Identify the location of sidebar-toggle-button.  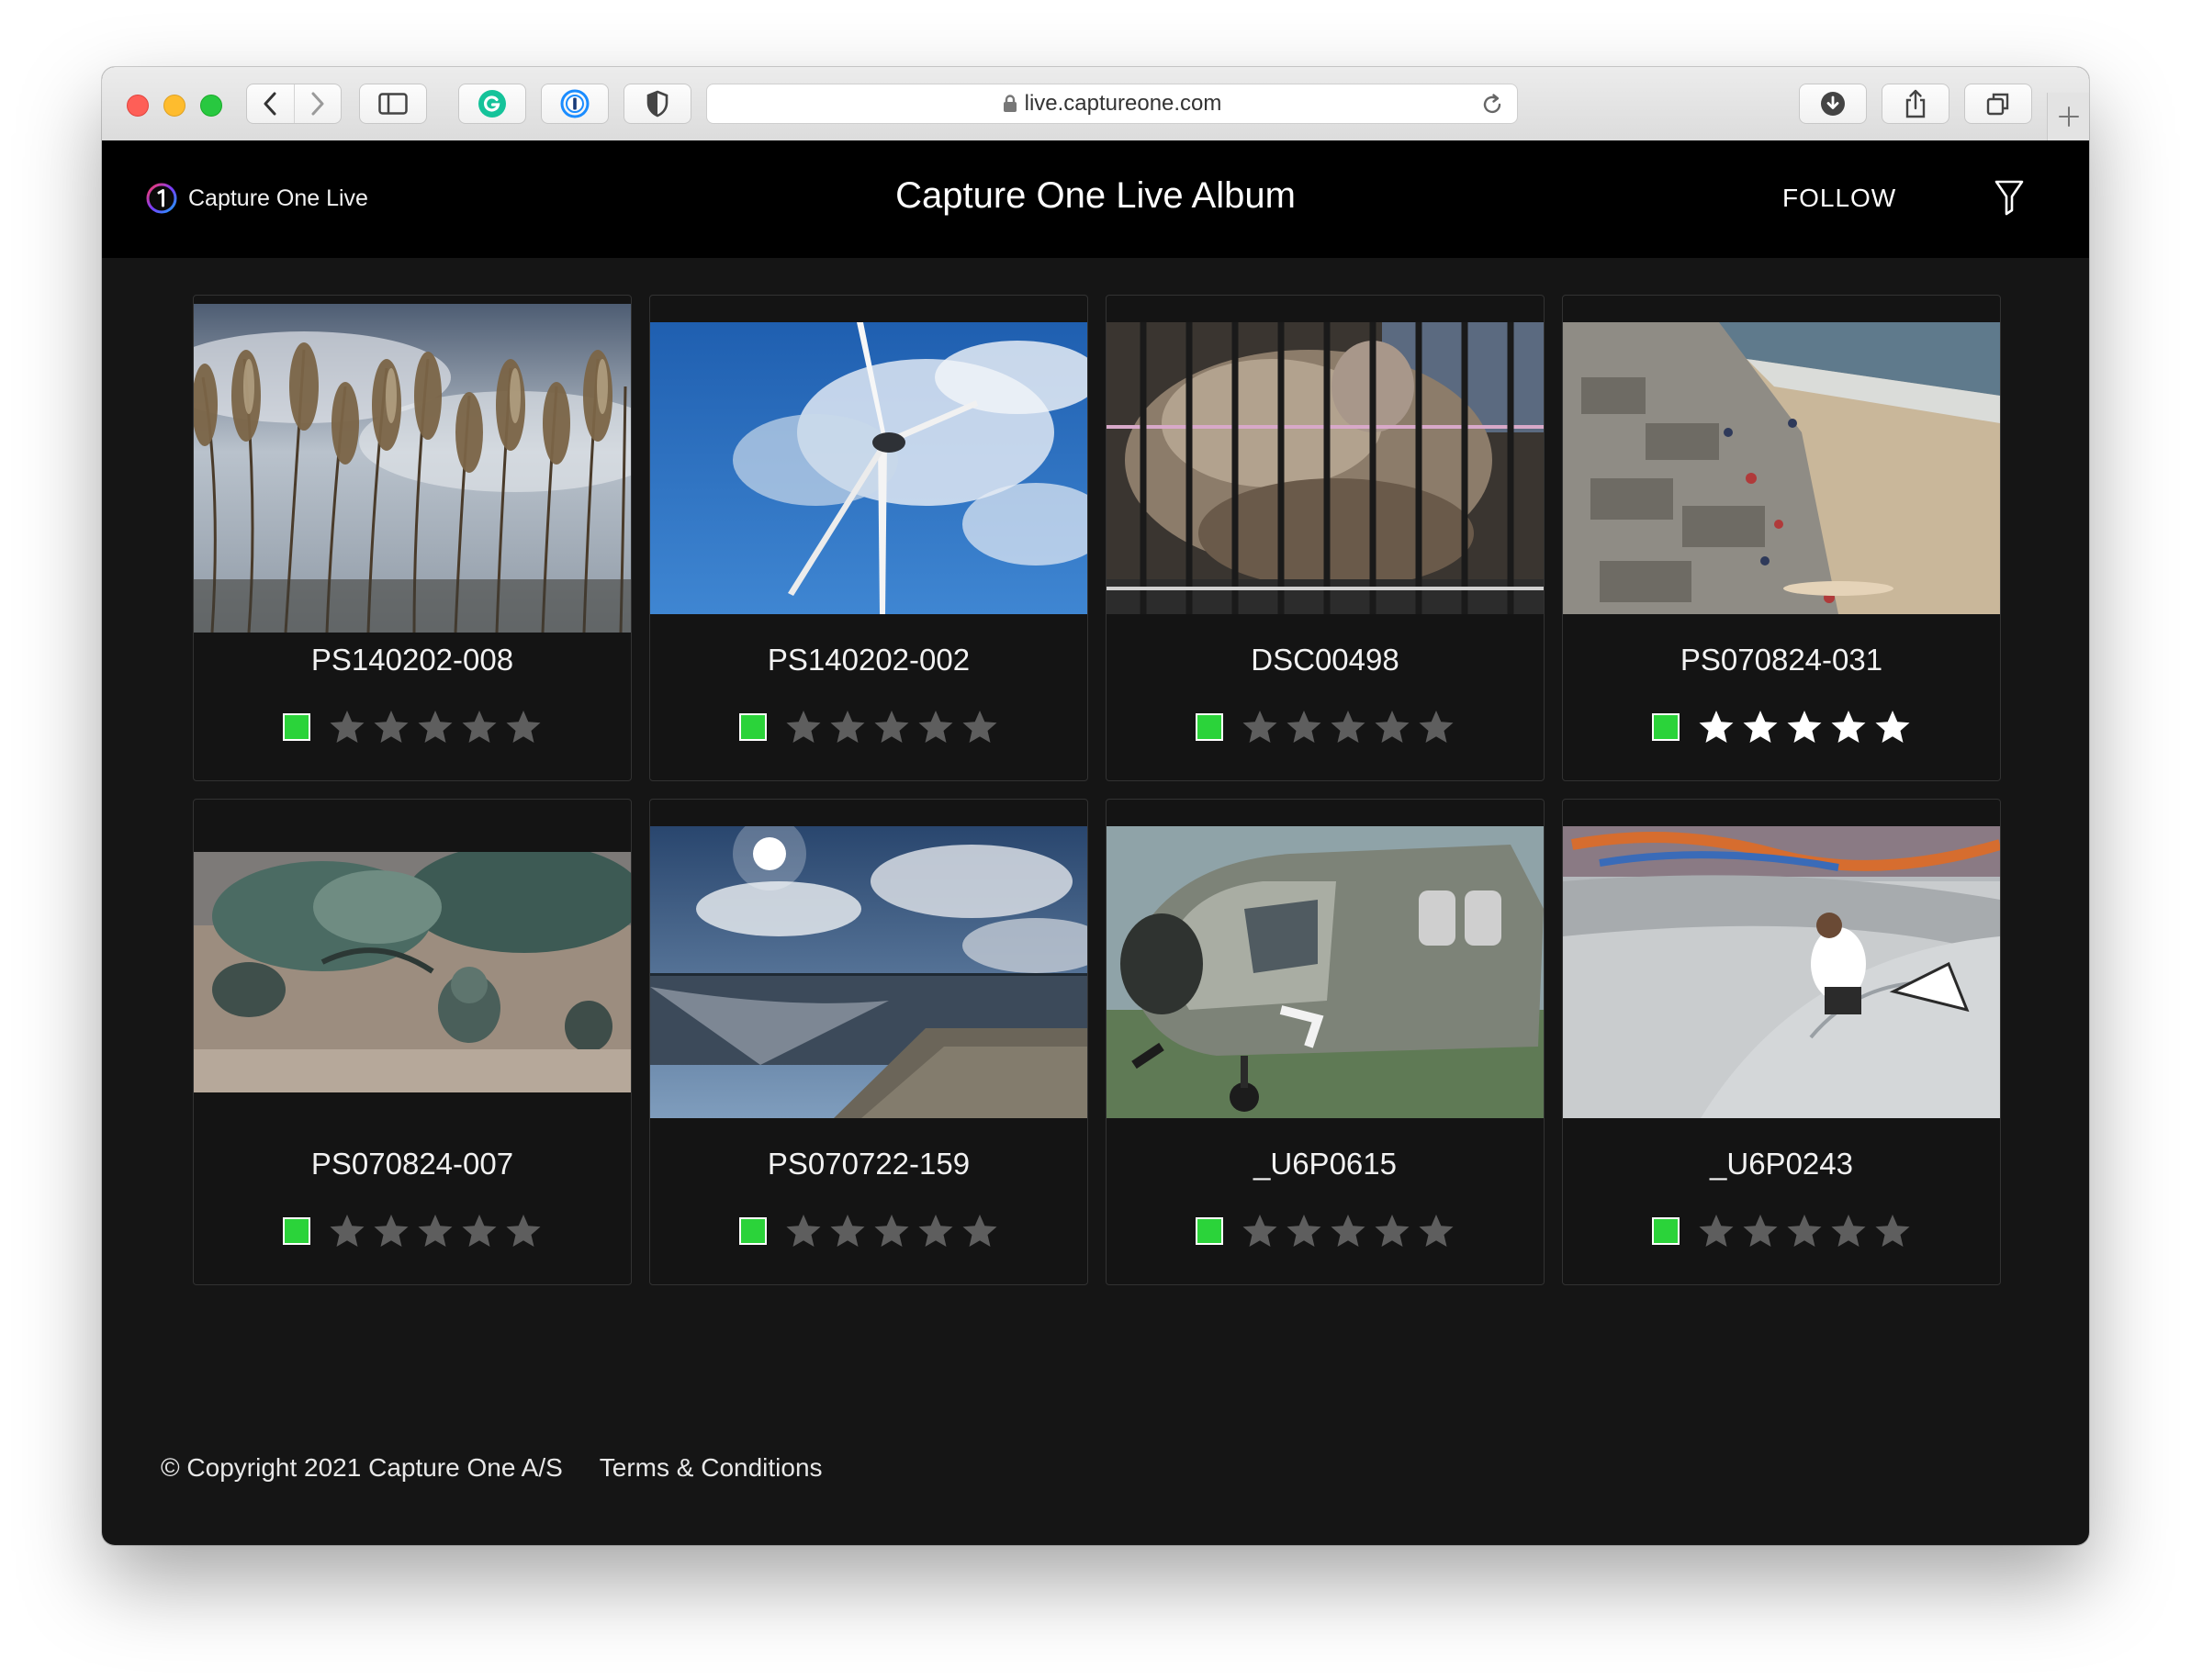
(393, 104).